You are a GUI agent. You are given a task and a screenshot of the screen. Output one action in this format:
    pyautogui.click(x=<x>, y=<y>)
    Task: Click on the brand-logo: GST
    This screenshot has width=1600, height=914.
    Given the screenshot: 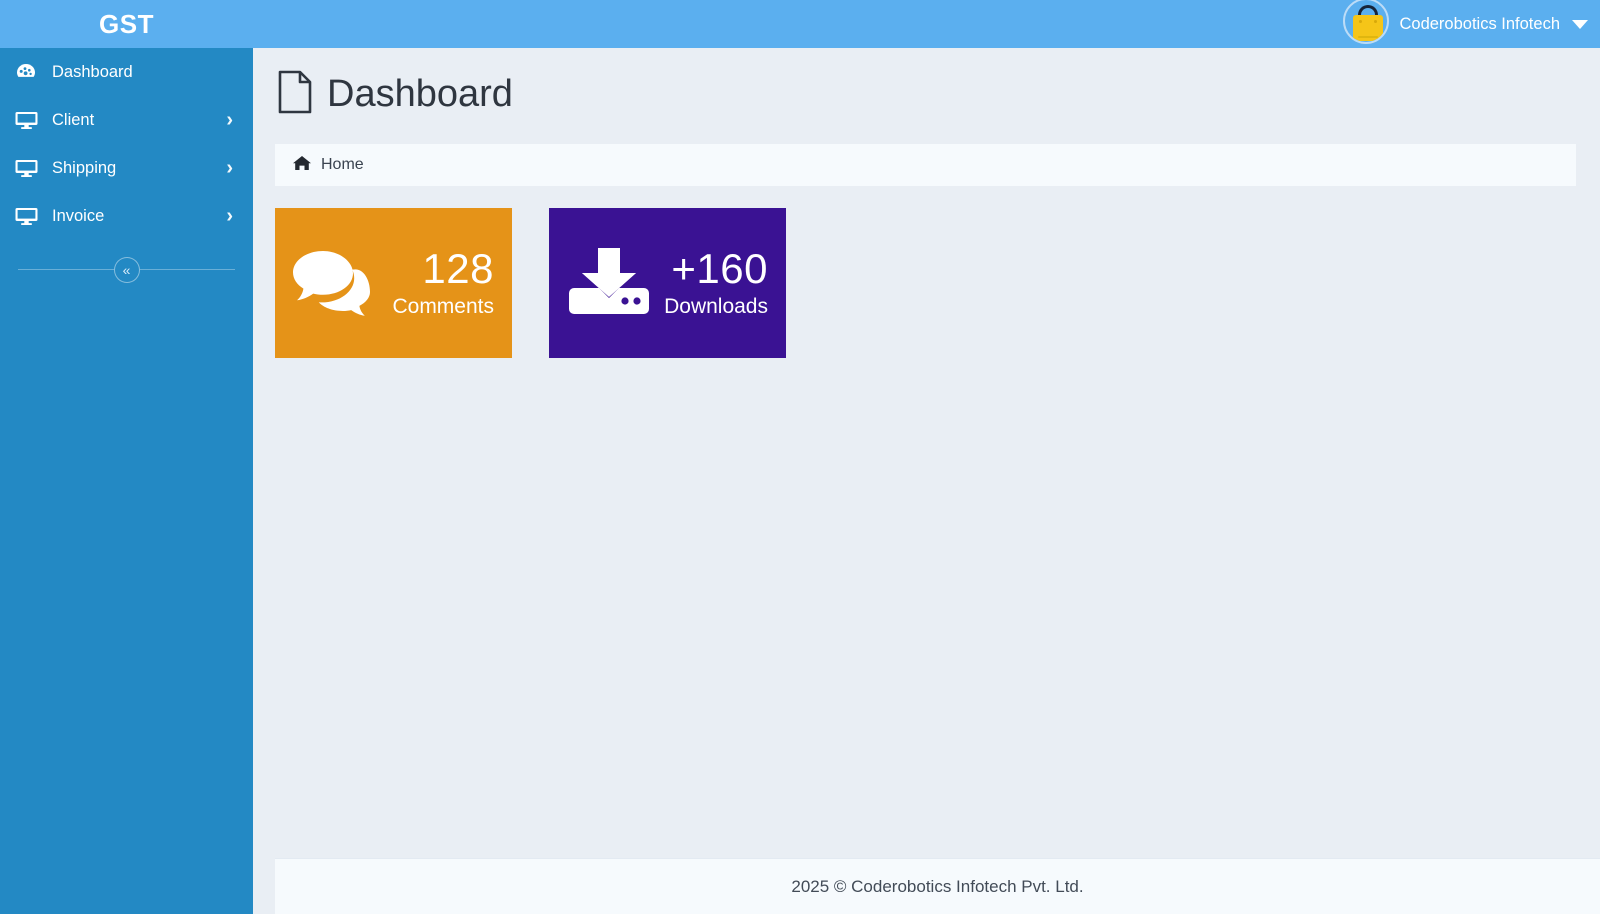 What is the action you would take?
    pyautogui.click(x=126, y=24)
    